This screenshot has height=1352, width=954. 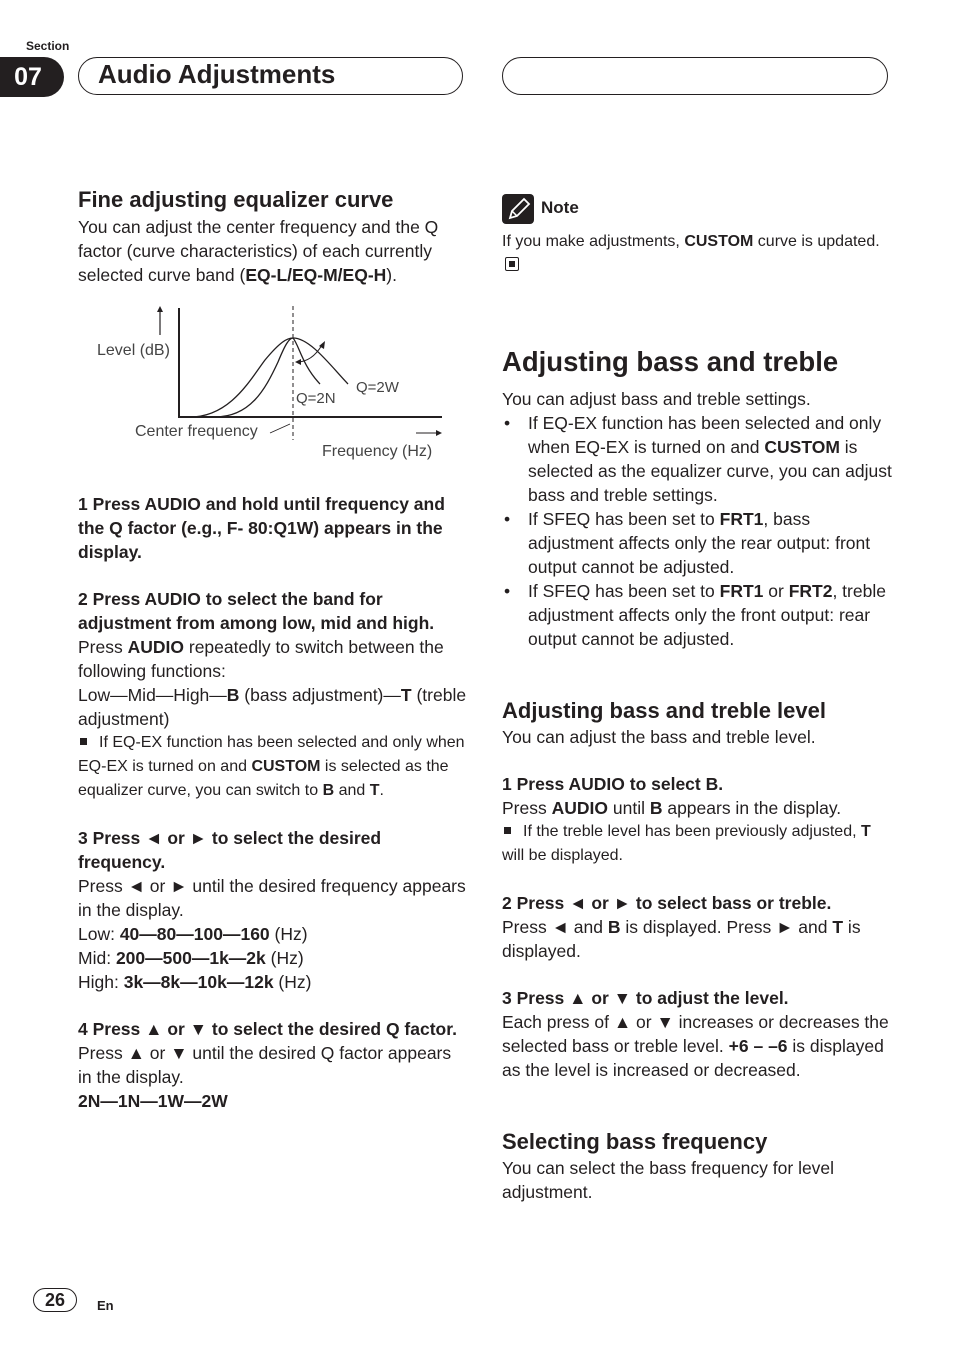 I want to click on frt2-label: FRT2, so click(x=810, y=591).